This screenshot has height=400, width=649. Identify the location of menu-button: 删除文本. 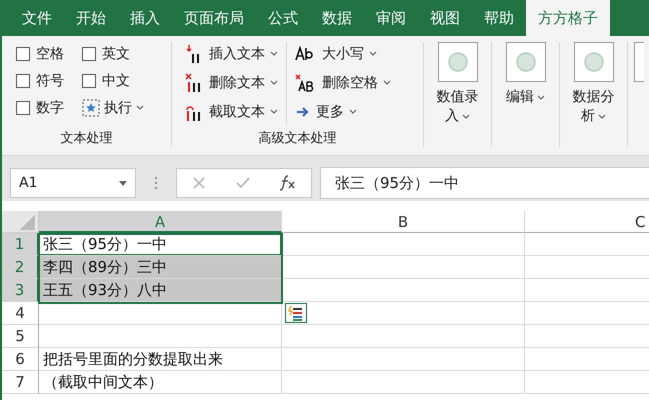
(231, 83).